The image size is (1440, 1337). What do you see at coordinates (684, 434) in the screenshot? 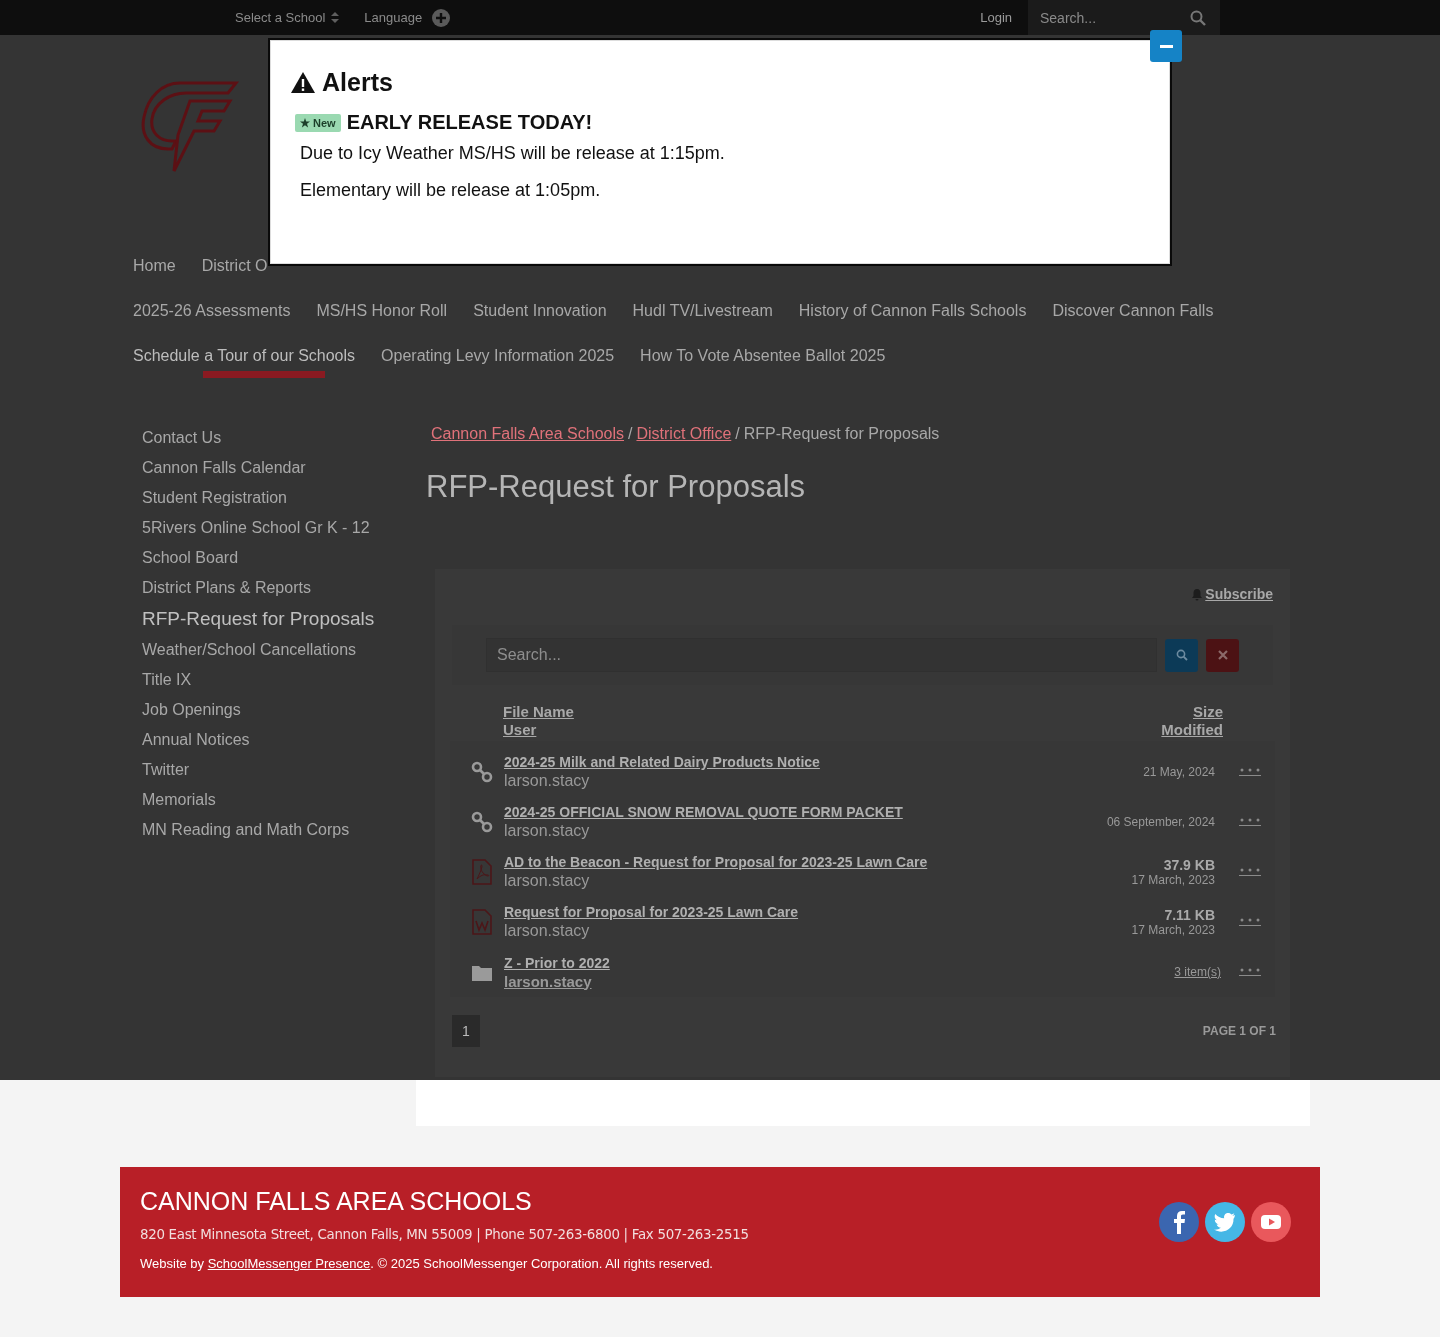
I see `breadcrumb-link: District Office` at bounding box center [684, 434].